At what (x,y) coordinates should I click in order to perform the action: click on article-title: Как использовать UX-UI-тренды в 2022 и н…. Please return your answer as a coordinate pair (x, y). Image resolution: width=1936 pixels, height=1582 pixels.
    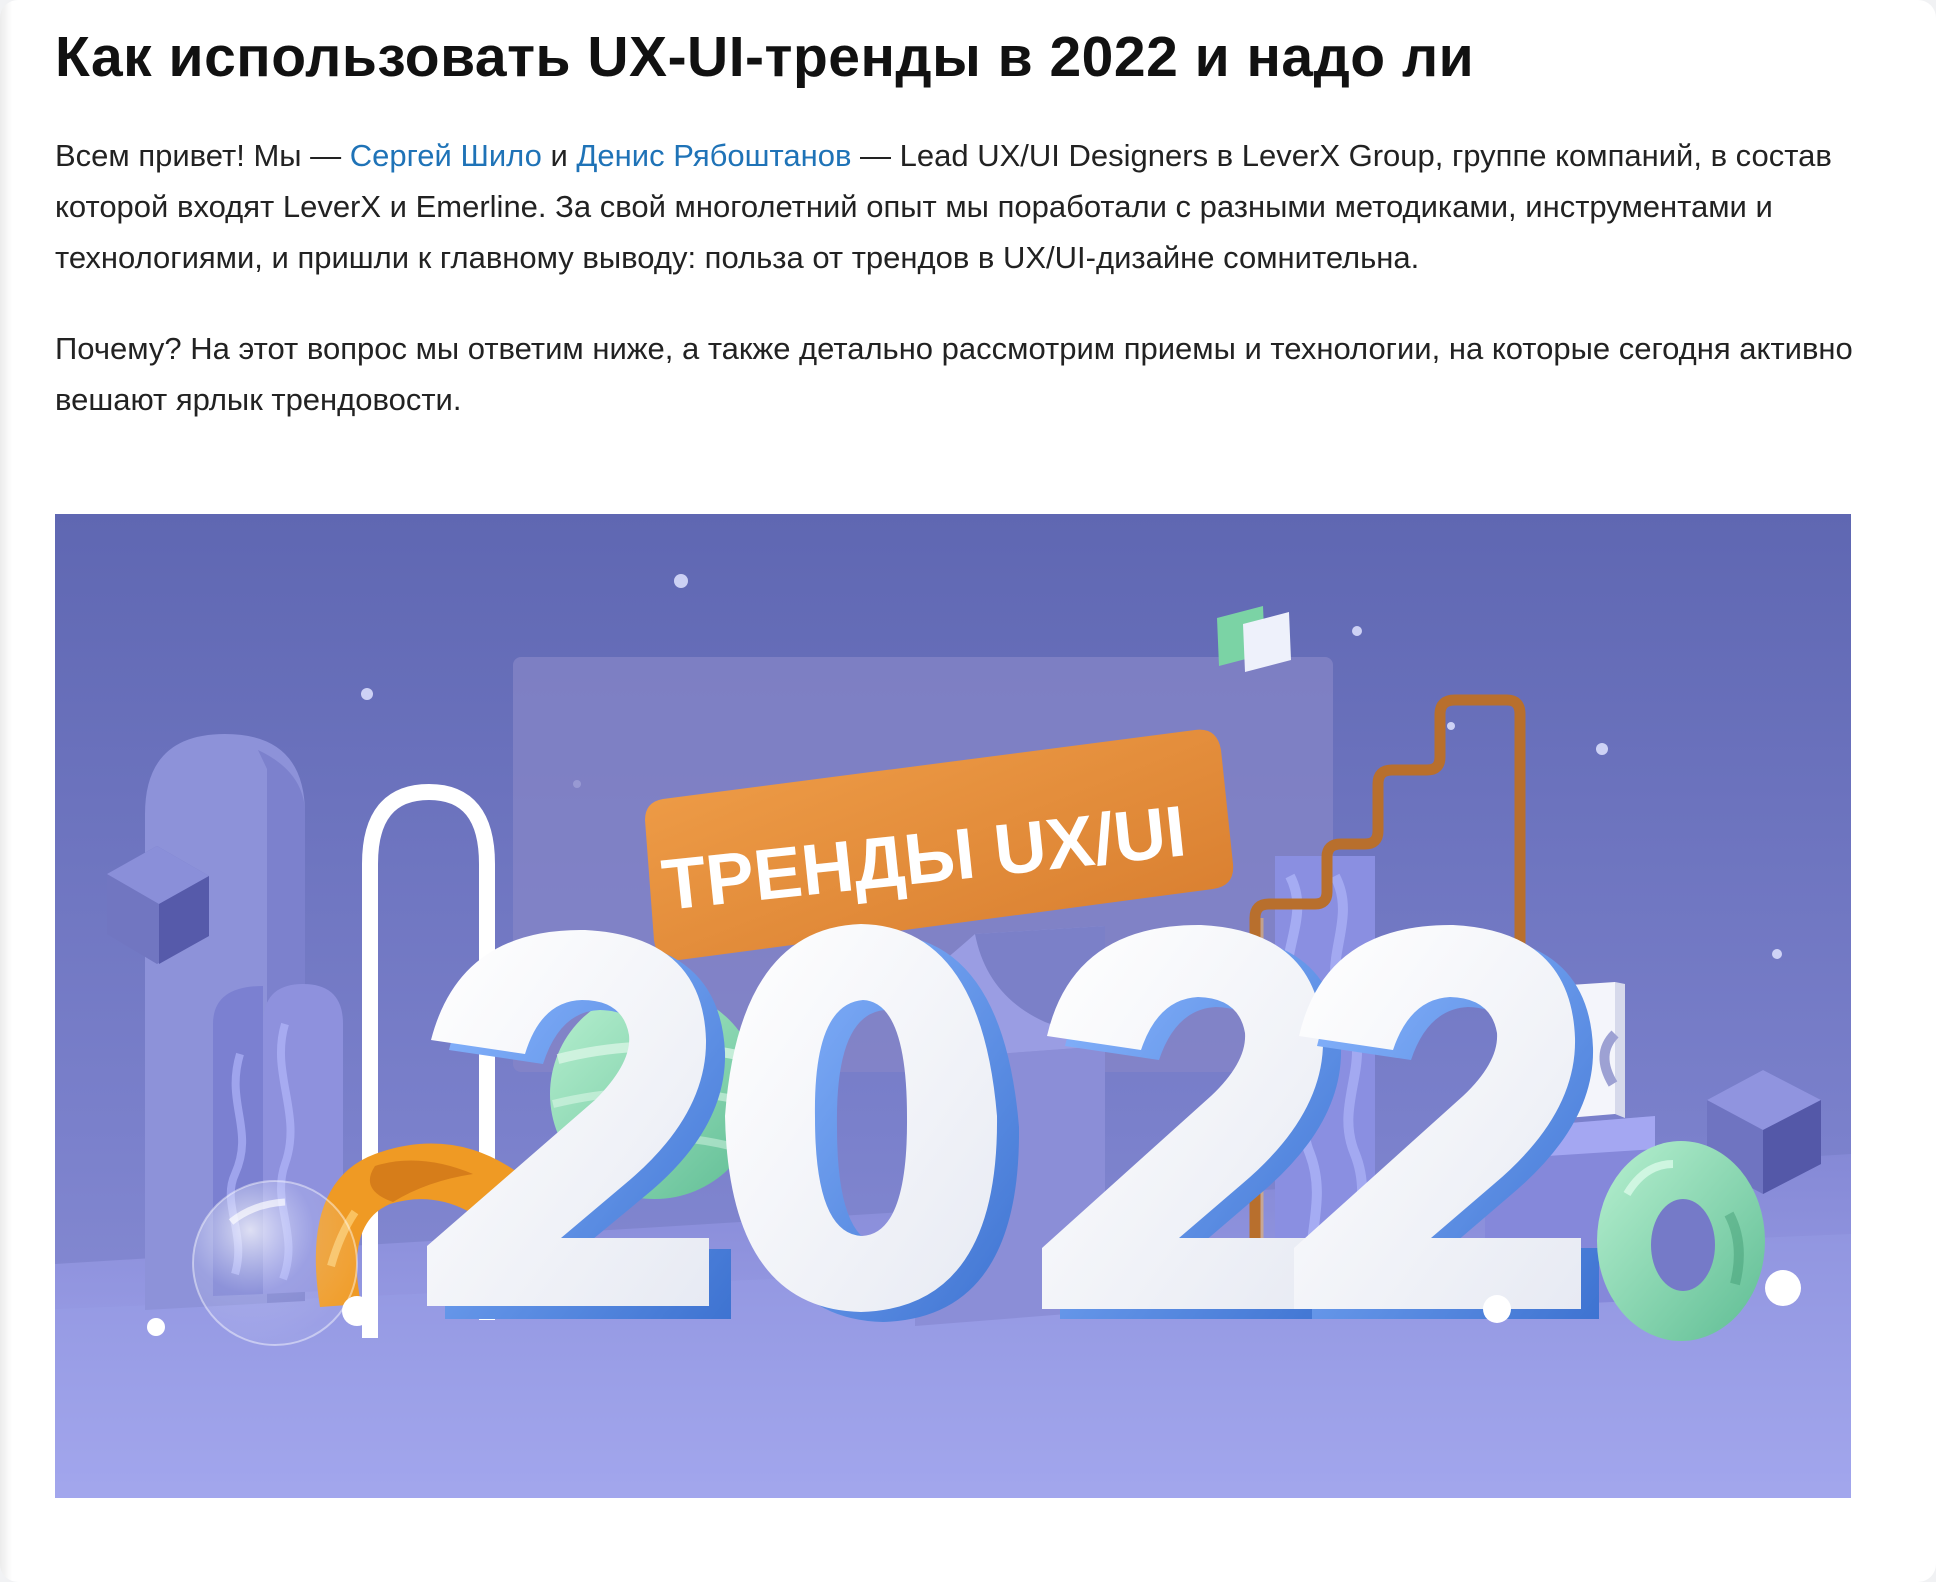
    Looking at the image, I should click on (765, 57).